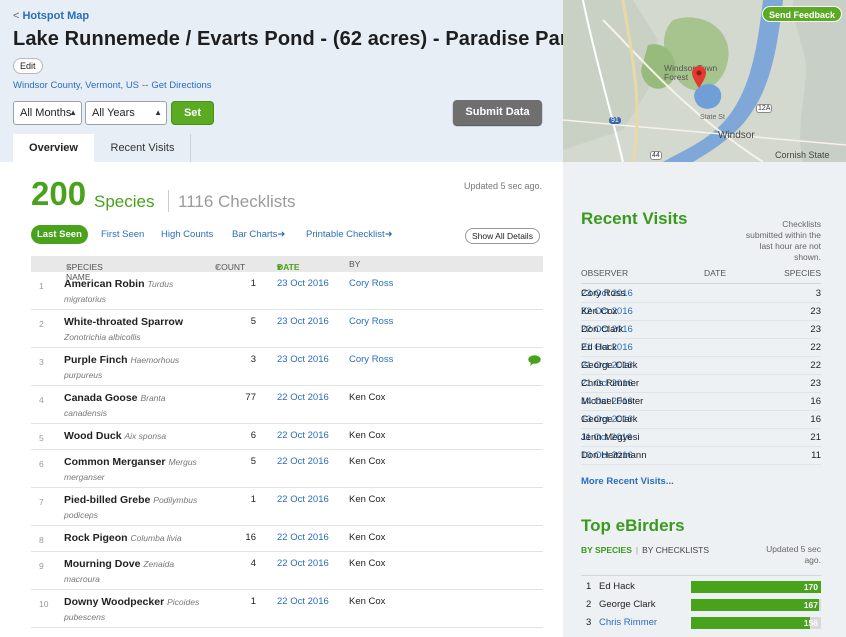 Image resolution: width=846 pixels, height=637 pixels. Describe the element at coordinates (84, 477) in the screenshot. I see `scientific-name: merganser` at that location.